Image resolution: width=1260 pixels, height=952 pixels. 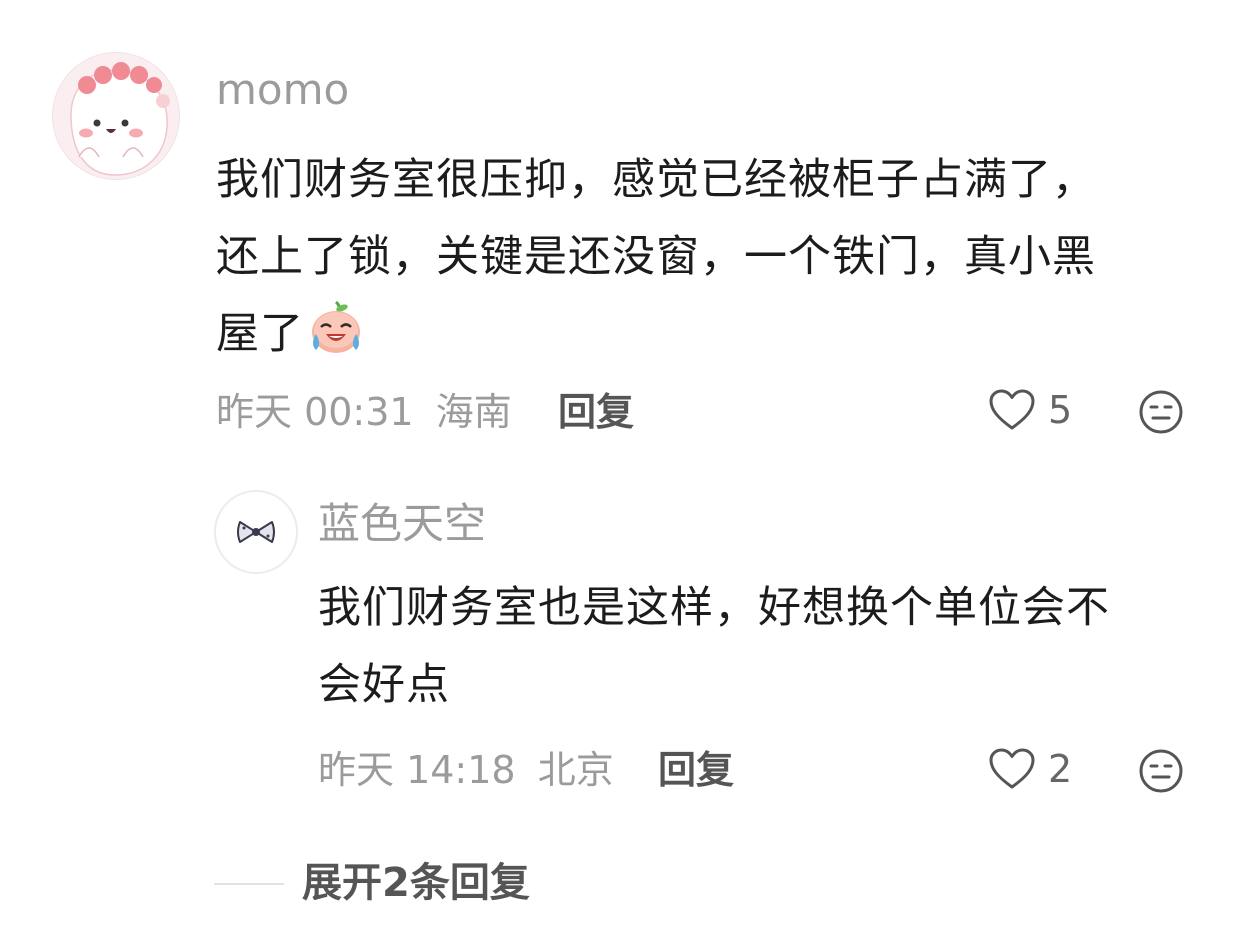 What do you see at coordinates (656, 257) in the screenshot?
I see `comment-text-line: 还上了锁，关键是还没窗，一个铁门，真小黑` at bounding box center [656, 257].